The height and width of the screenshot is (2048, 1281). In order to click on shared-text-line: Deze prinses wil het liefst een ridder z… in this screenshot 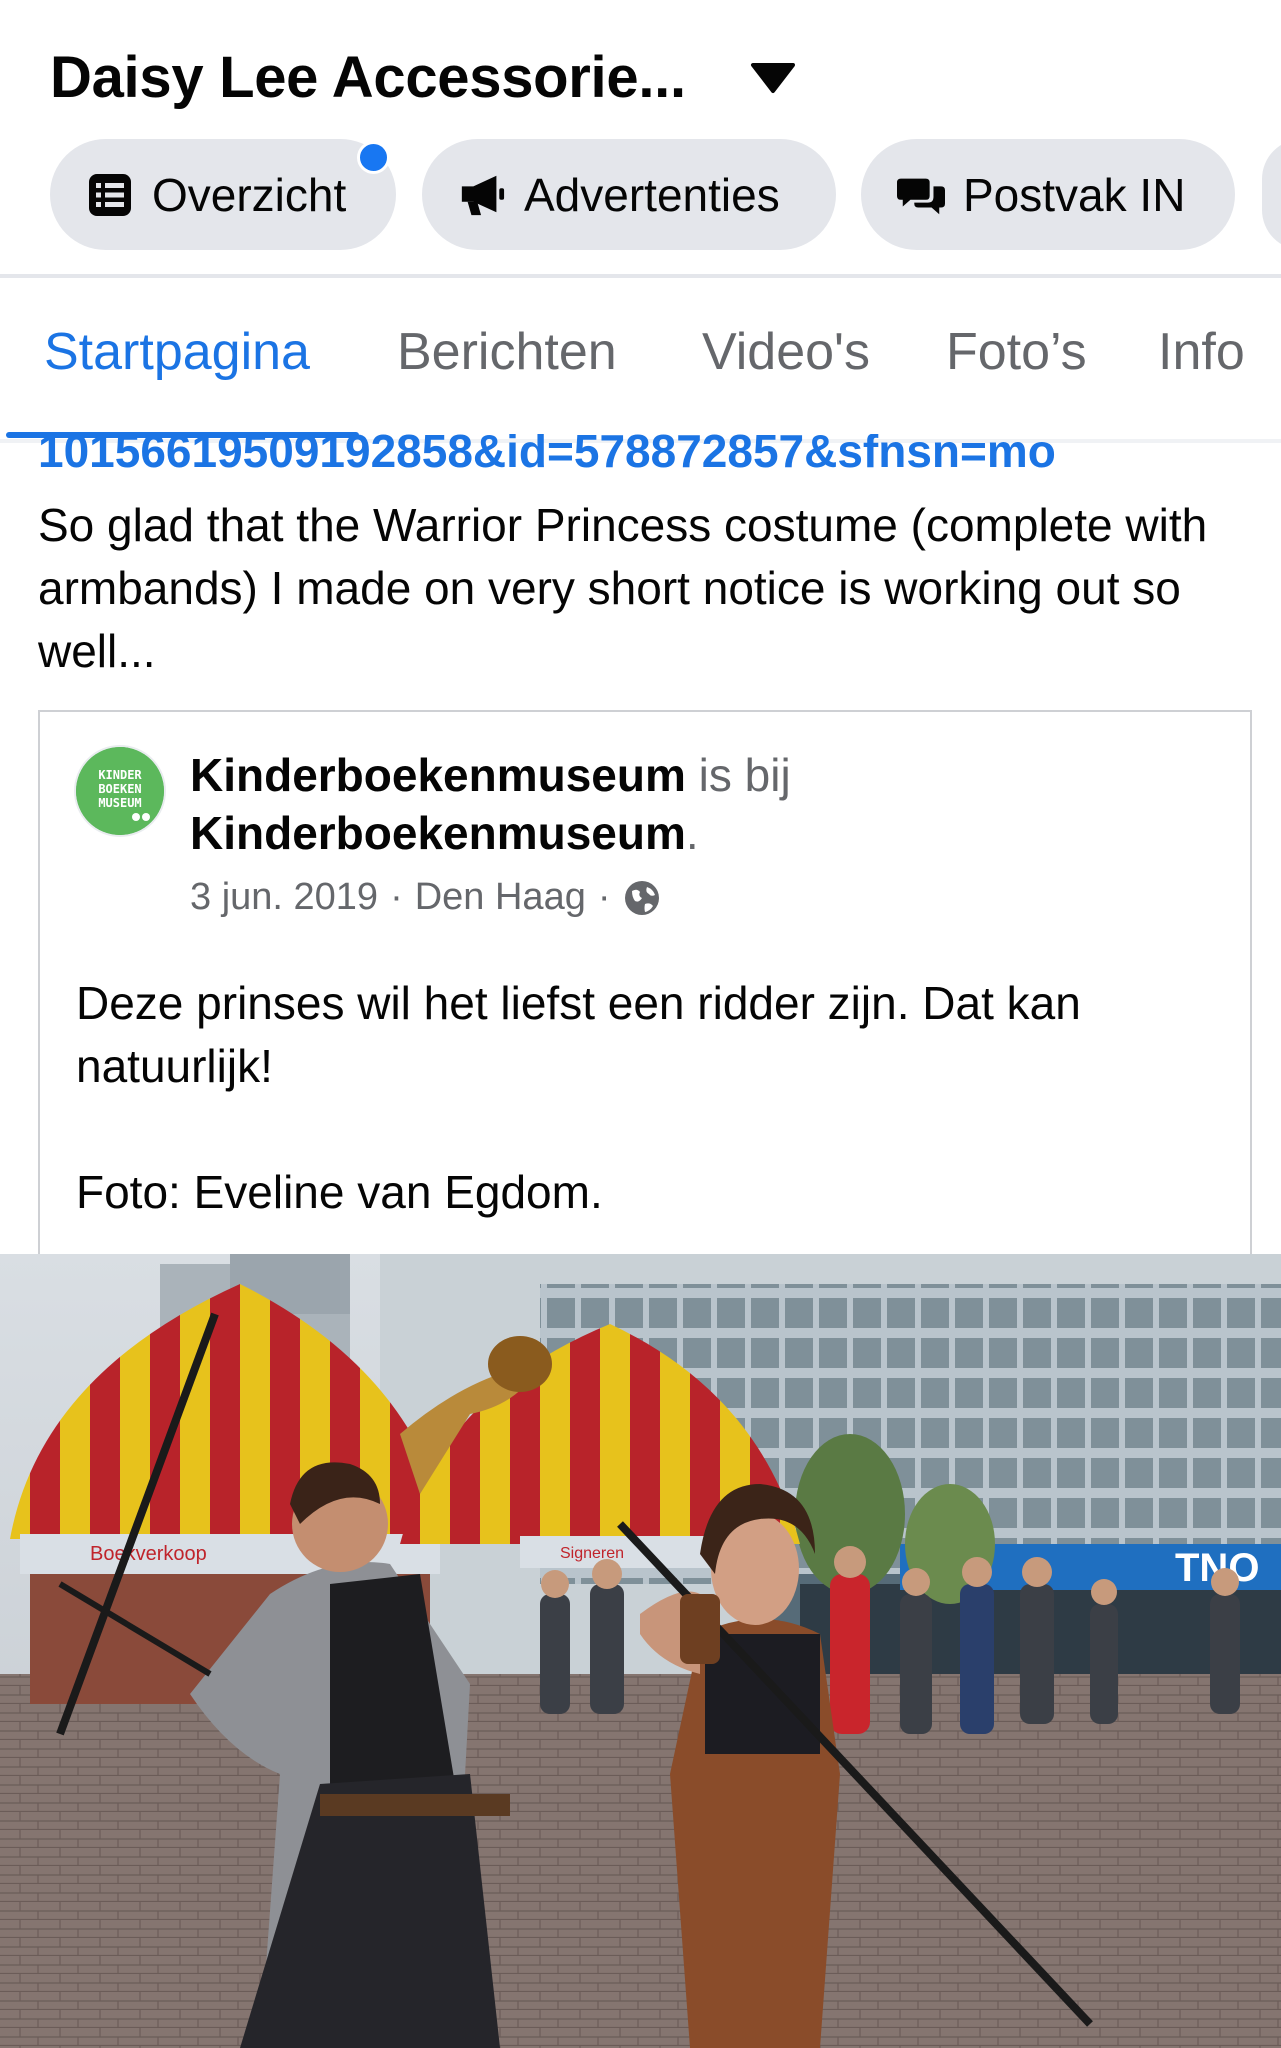, I will do `click(578, 1034)`.